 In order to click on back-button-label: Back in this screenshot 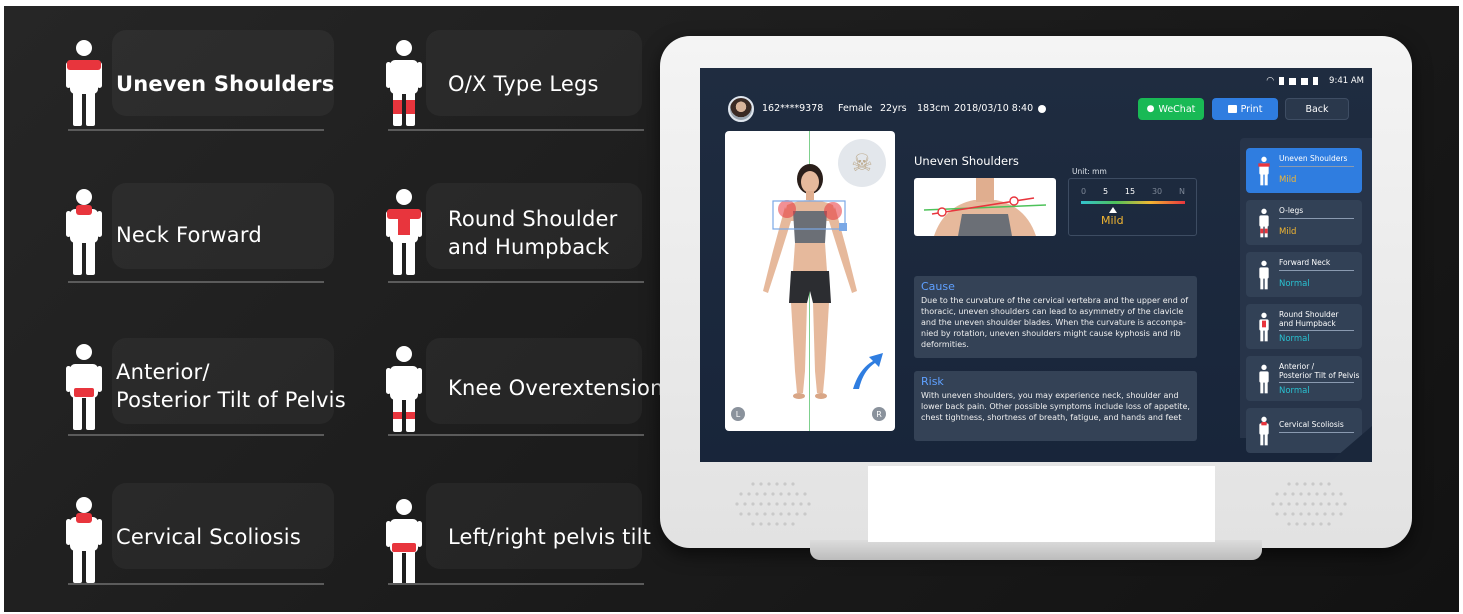, I will do `click(1317, 109)`.